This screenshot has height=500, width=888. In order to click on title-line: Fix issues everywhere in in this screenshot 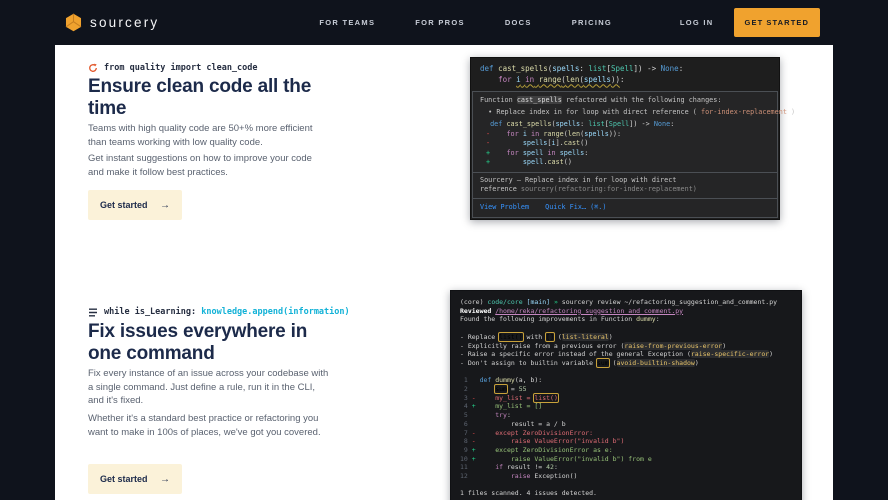, I will do `click(198, 331)`.